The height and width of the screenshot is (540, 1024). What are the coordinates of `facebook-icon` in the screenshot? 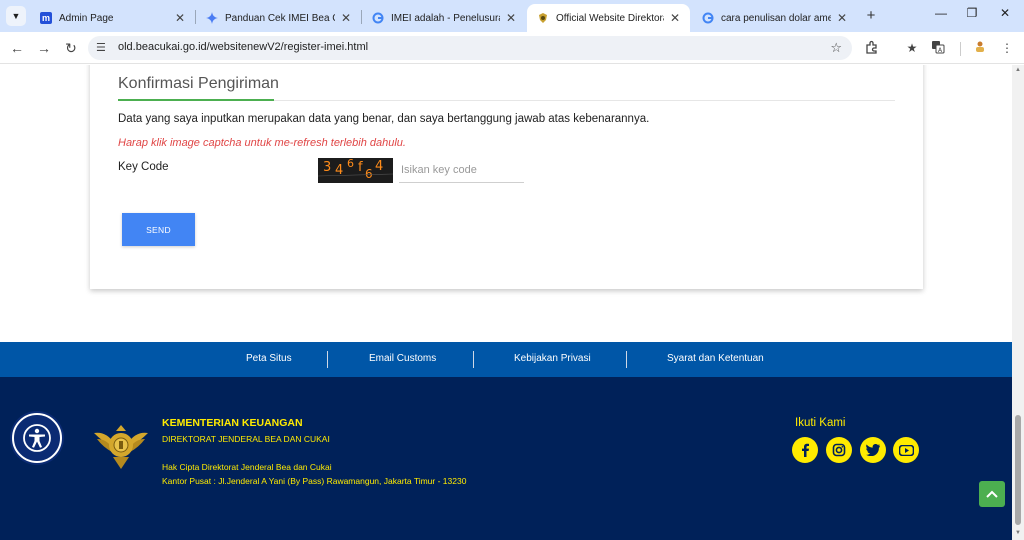 It's located at (805, 450).